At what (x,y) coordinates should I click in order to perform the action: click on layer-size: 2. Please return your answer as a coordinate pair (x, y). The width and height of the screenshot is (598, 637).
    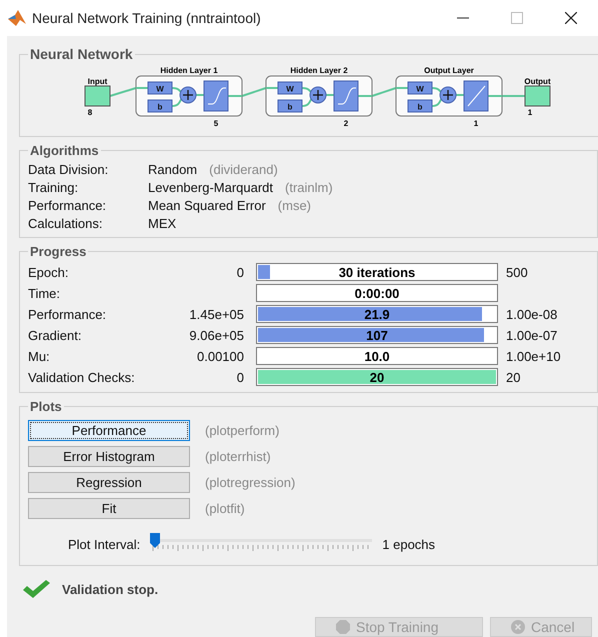
    Looking at the image, I should click on (346, 123).